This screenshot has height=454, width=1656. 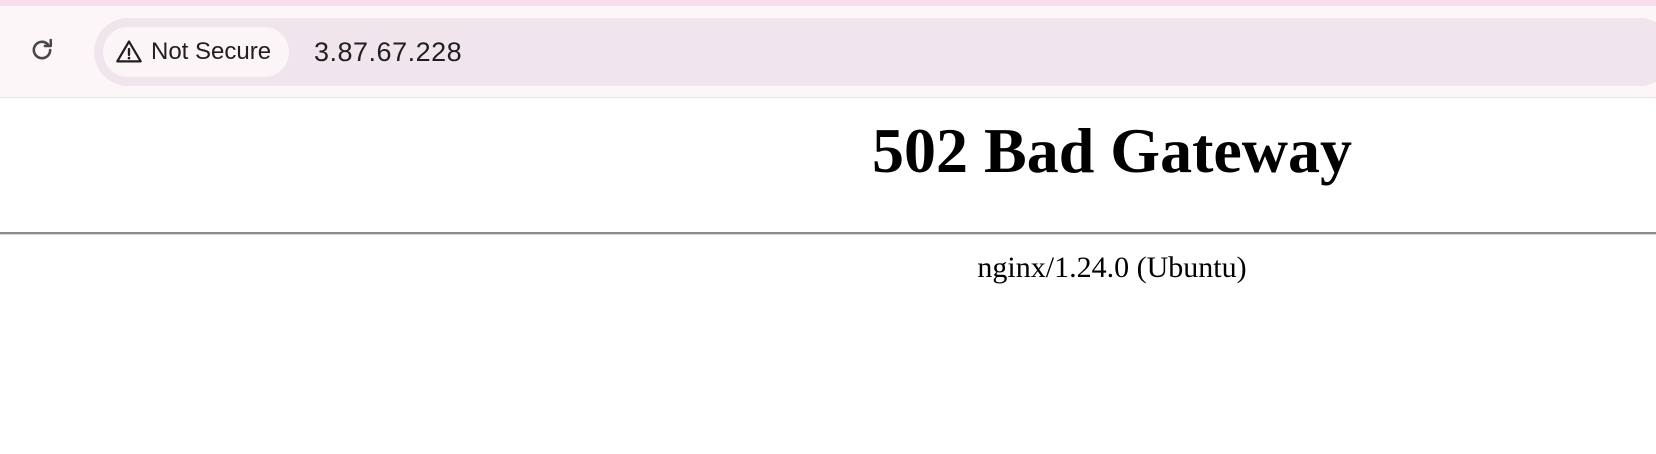 What do you see at coordinates (828, 233) in the screenshot?
I see `horizontal-rule` at bounding box center [828, 233].